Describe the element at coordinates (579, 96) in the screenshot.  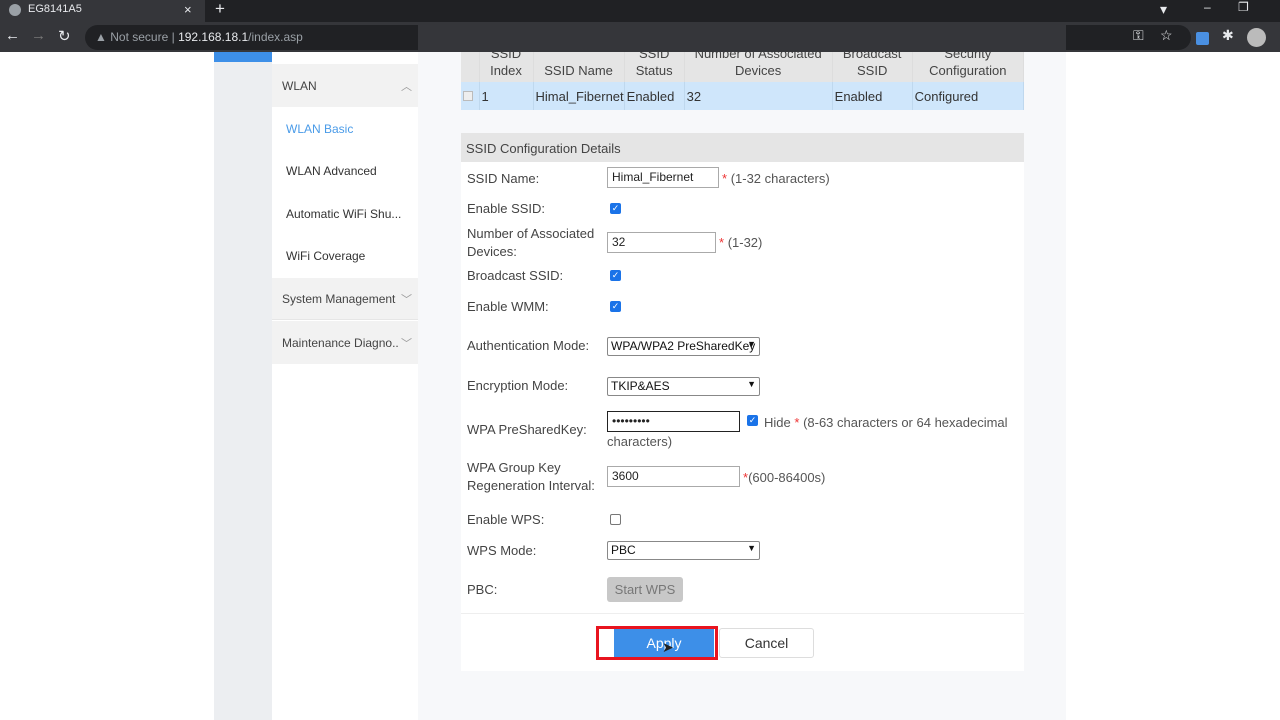
I see `cell-name: Himal_Fibernet` at that location.